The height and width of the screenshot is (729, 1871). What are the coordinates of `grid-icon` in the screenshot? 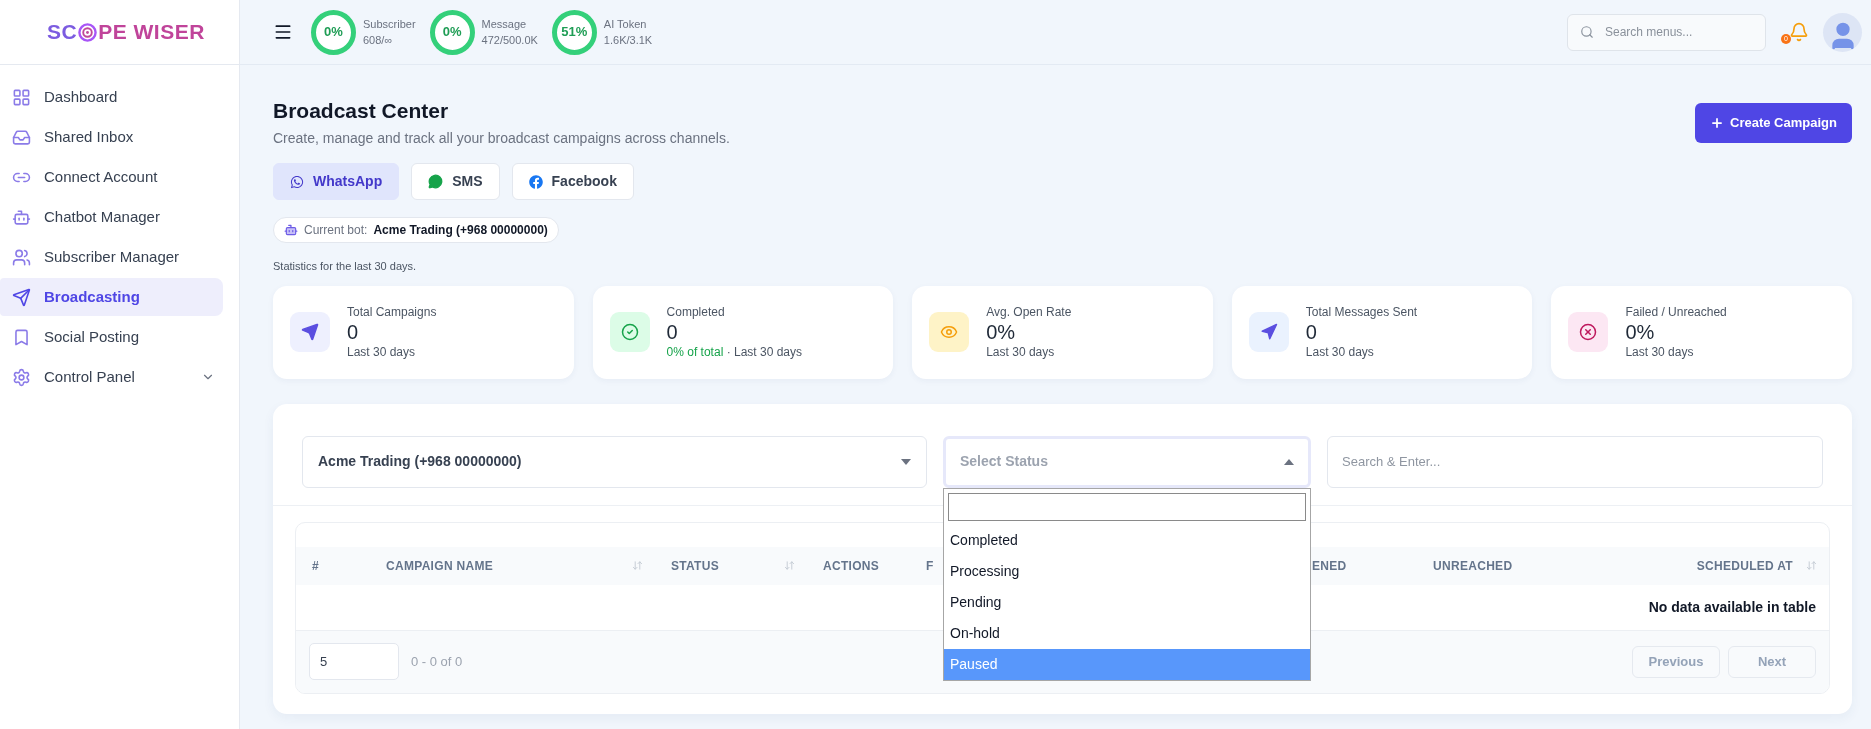 It's located at (21, 97).